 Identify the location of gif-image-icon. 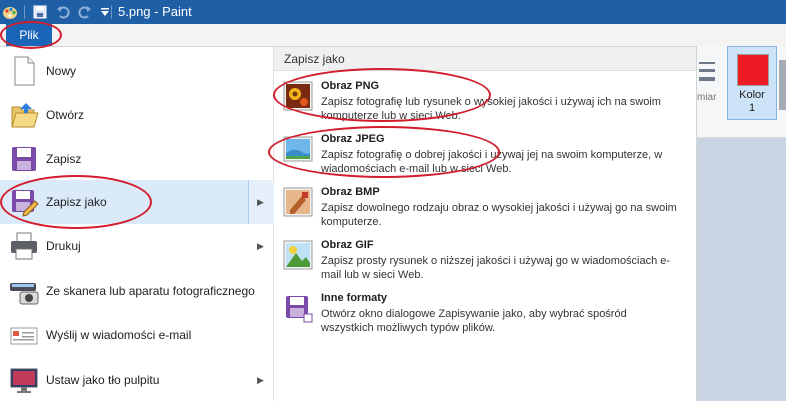
(298, 255).